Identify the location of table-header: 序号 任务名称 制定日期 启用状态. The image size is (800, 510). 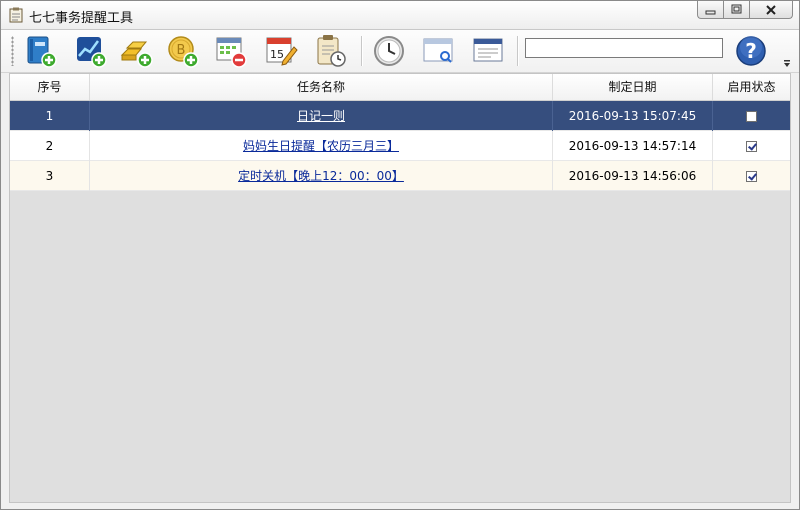
(400, 87).